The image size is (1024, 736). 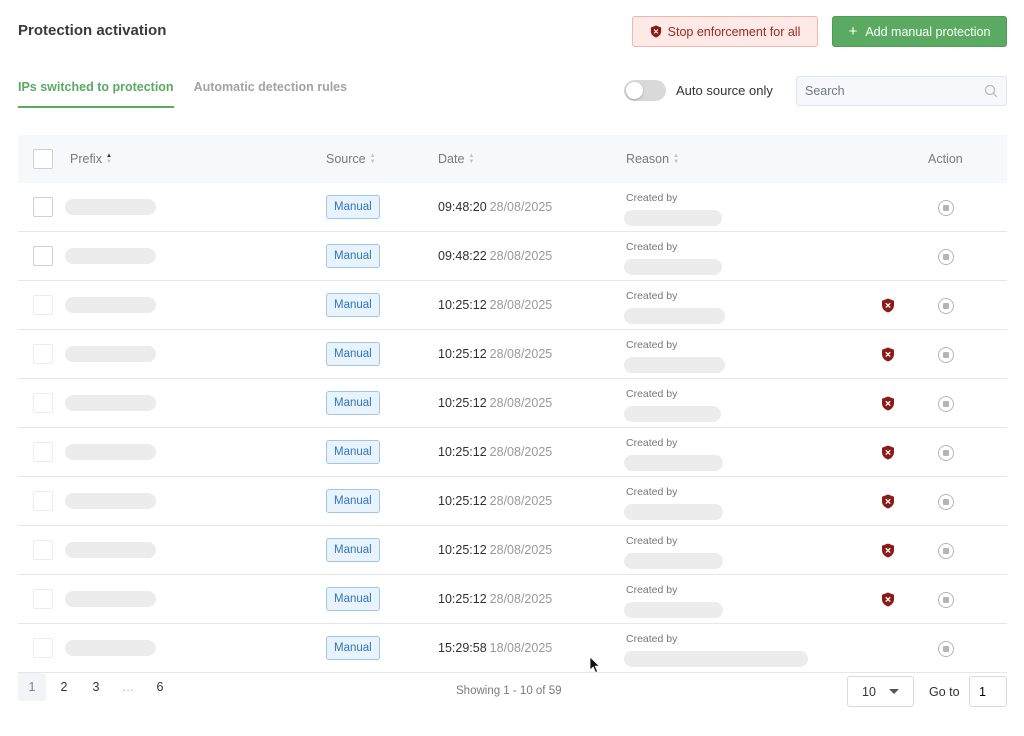 What do you see at coordinates (880, 691) in the screenshot?
I see `page-size-select: 10` at bounding box center [880, 691].